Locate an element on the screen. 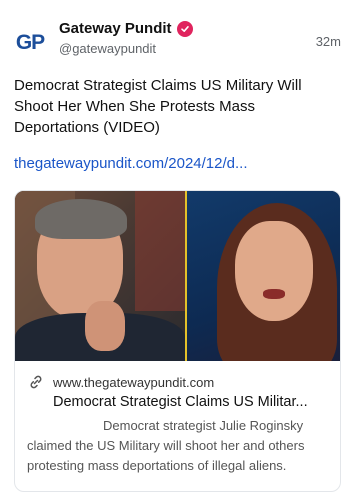 Image resolution: width=355 pixels, height=500 pixels. link-icon is located at coordinates (36, 382).